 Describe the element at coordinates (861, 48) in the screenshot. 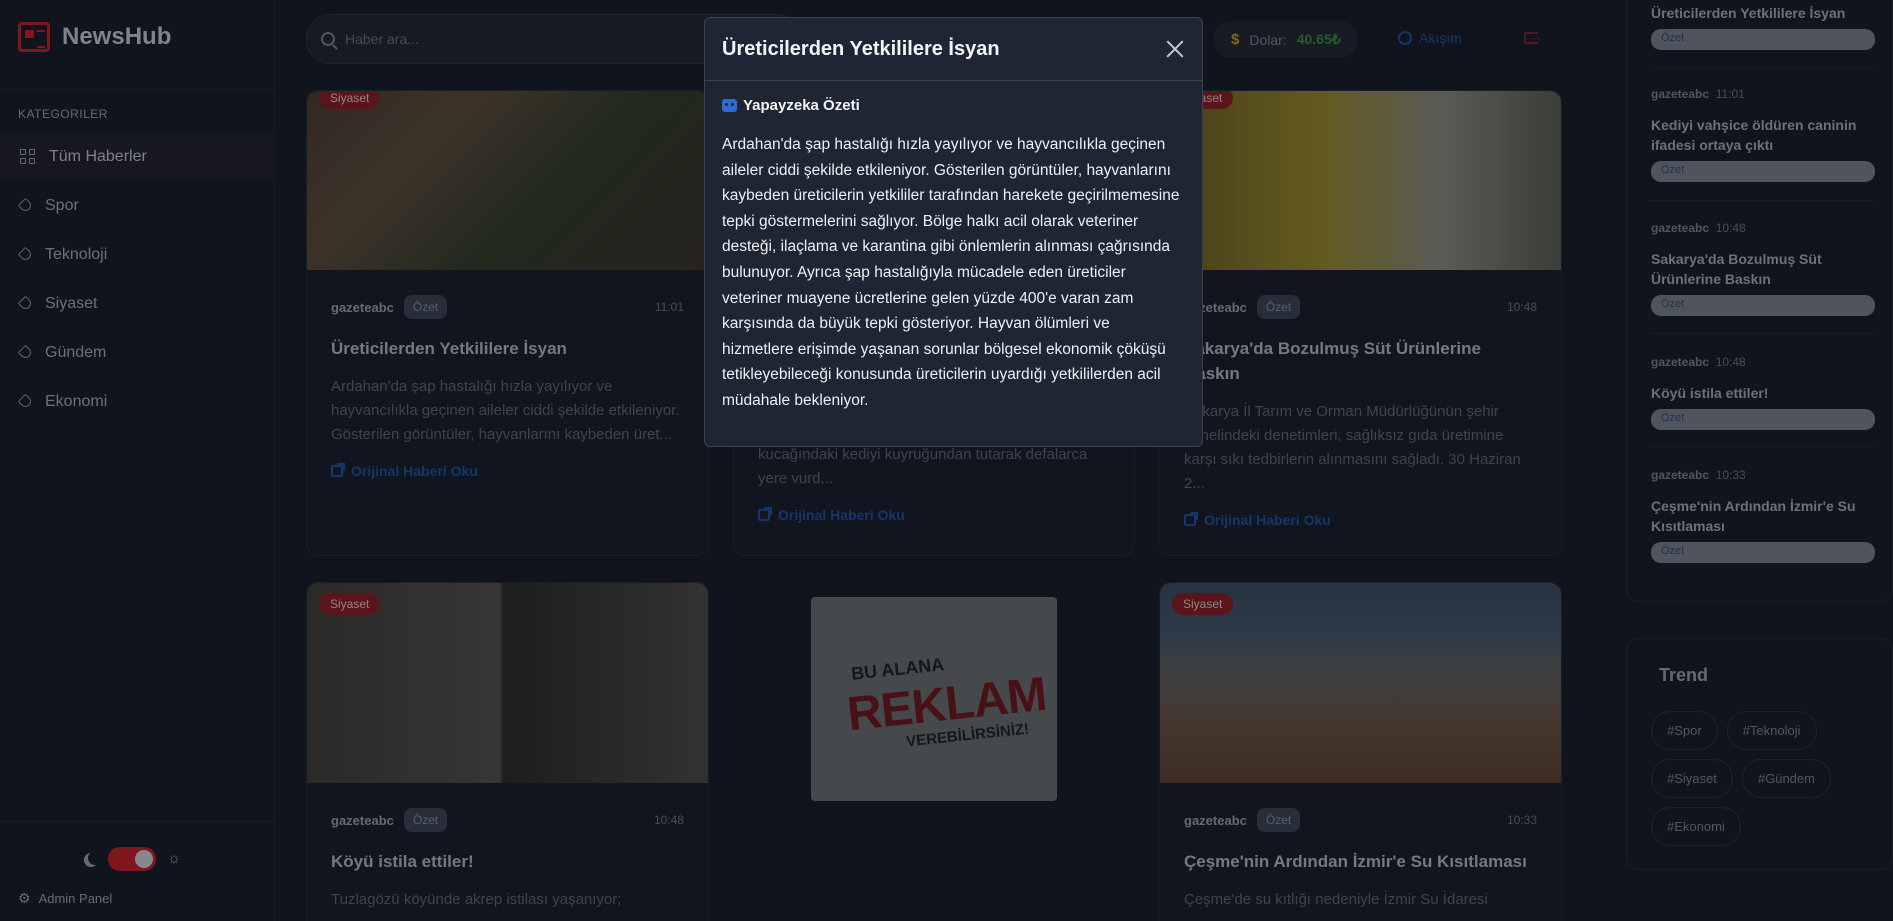

I see `modal-title: Üreticilerden Yetkililere İsyan` at that location.